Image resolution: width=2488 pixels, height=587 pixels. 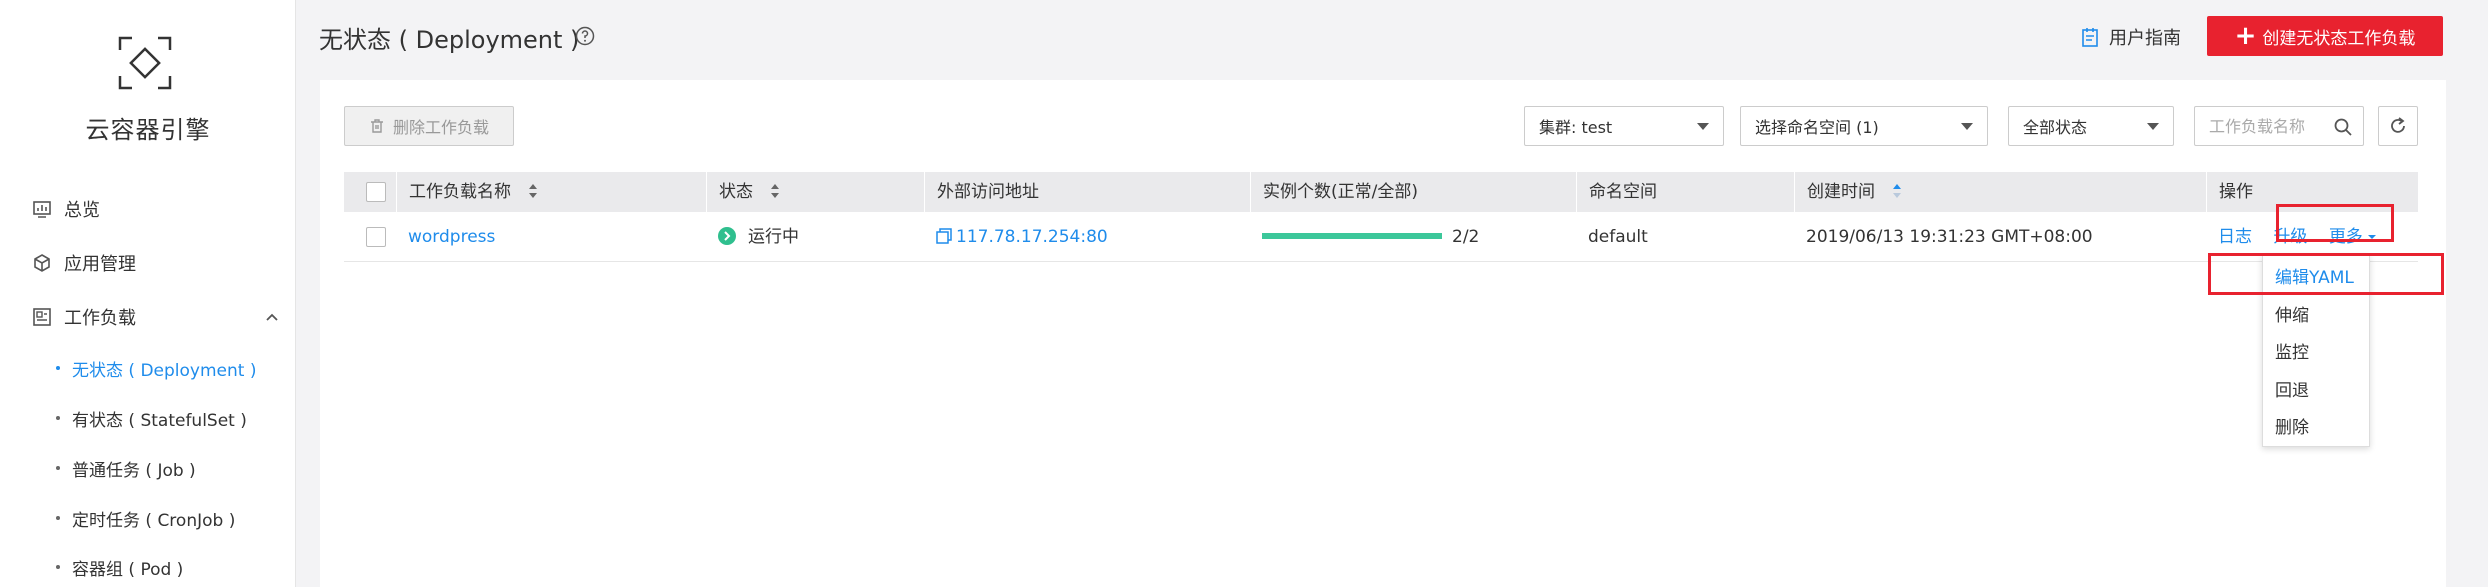 What do you see at coordinates (2000, 192) in the screenshot?
I see `column-created: 创建时间` at bounding box center [2000, 192].